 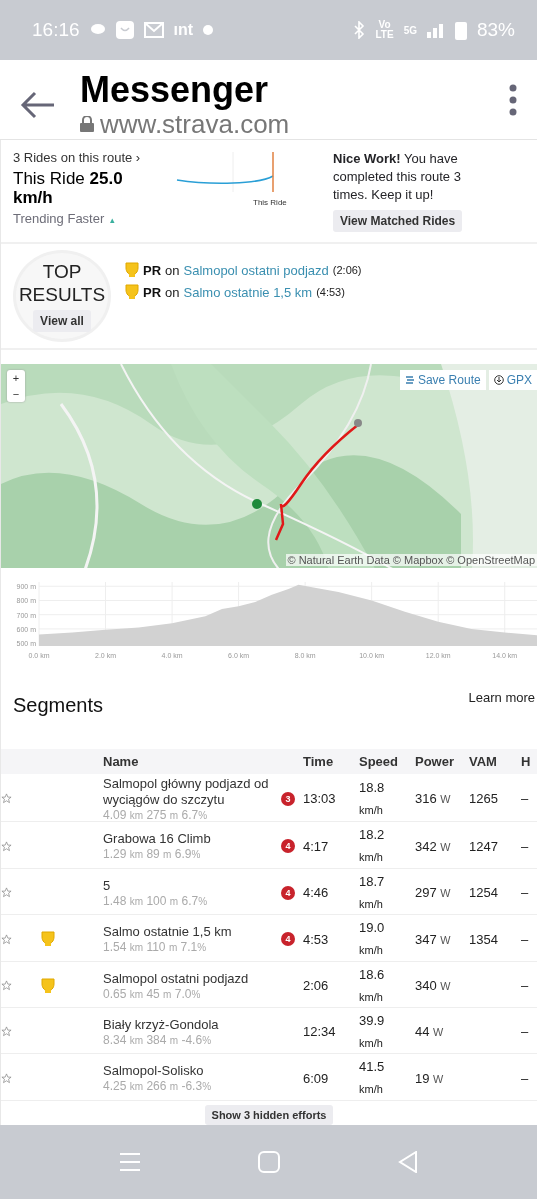 I want to click on segment-speed: 39.9 km/h, so click(x=372, y=1031).